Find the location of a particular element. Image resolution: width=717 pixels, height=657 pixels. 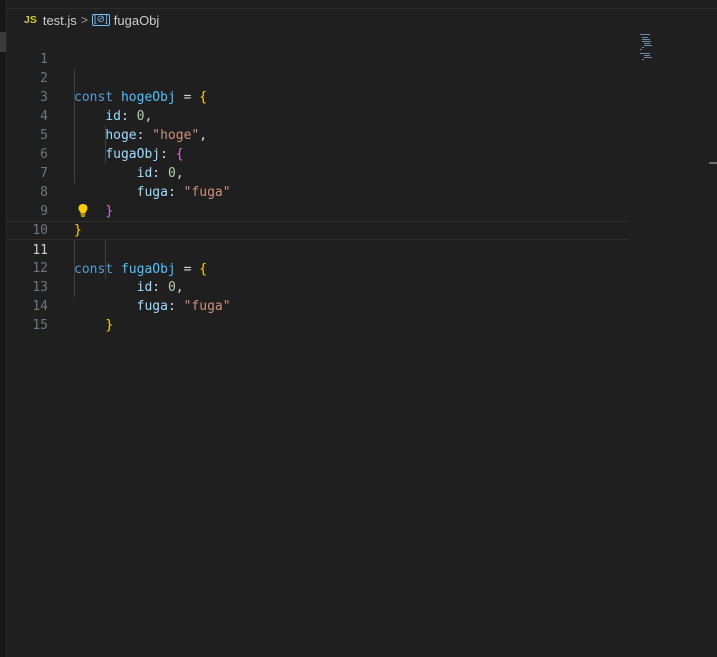

code-line: 3 id: 0, is located at coordinates (317, 96).